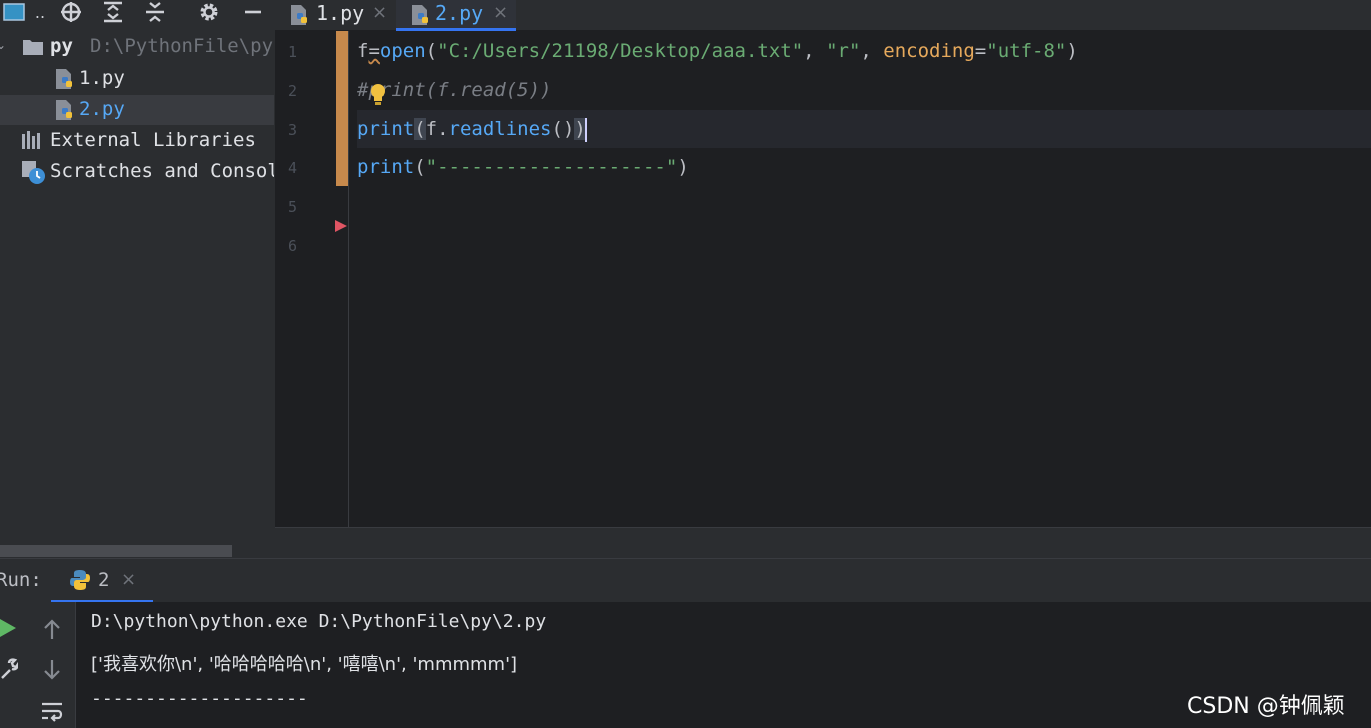  I want to click on chevron-right-icon: ›, so click(3, 139).